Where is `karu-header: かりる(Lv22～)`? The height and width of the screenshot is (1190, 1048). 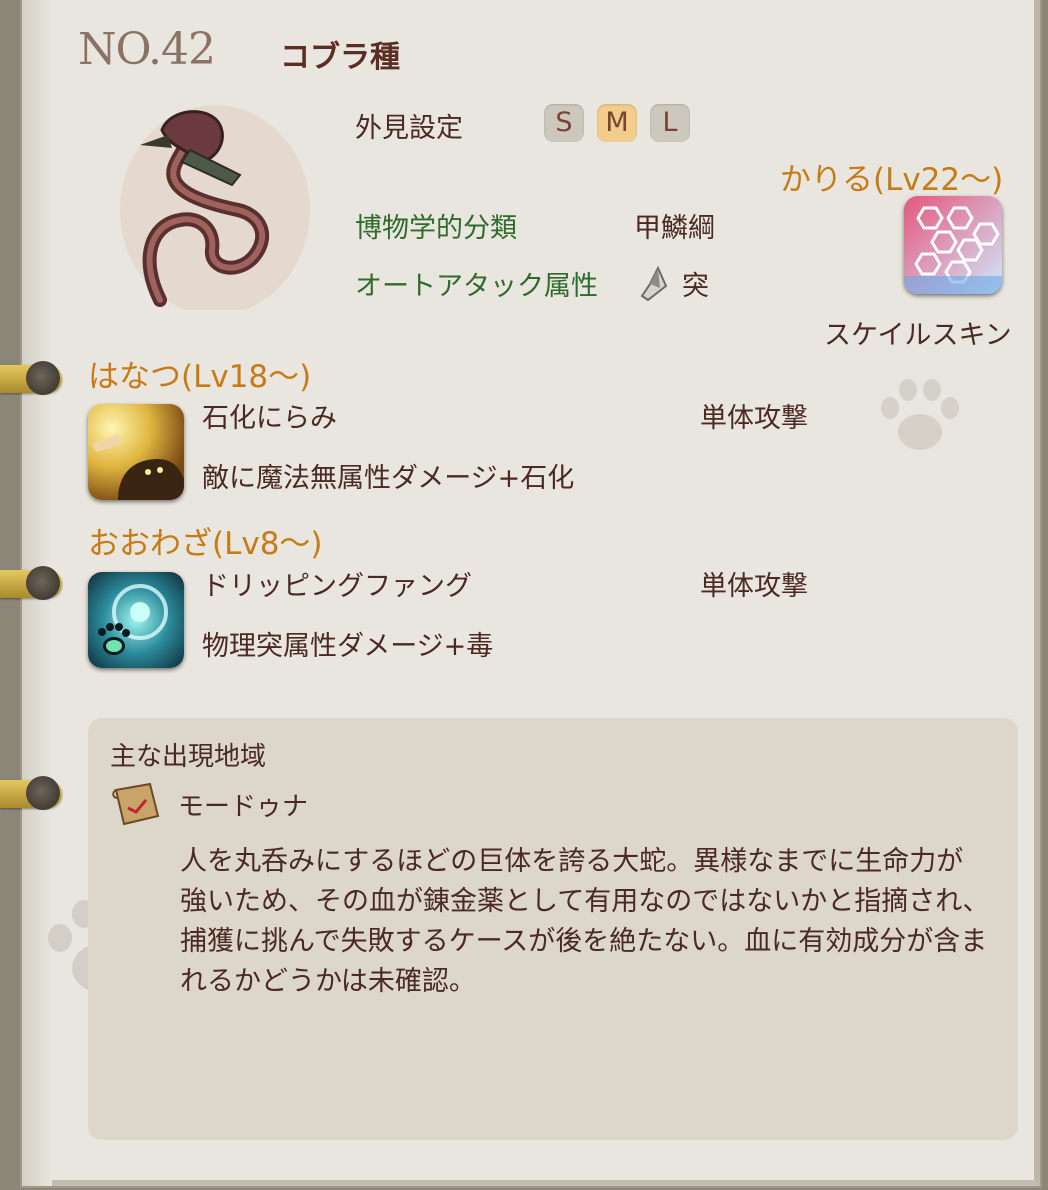
karu-header: かりる(Lv22～) is located at coordinates (892, 180).